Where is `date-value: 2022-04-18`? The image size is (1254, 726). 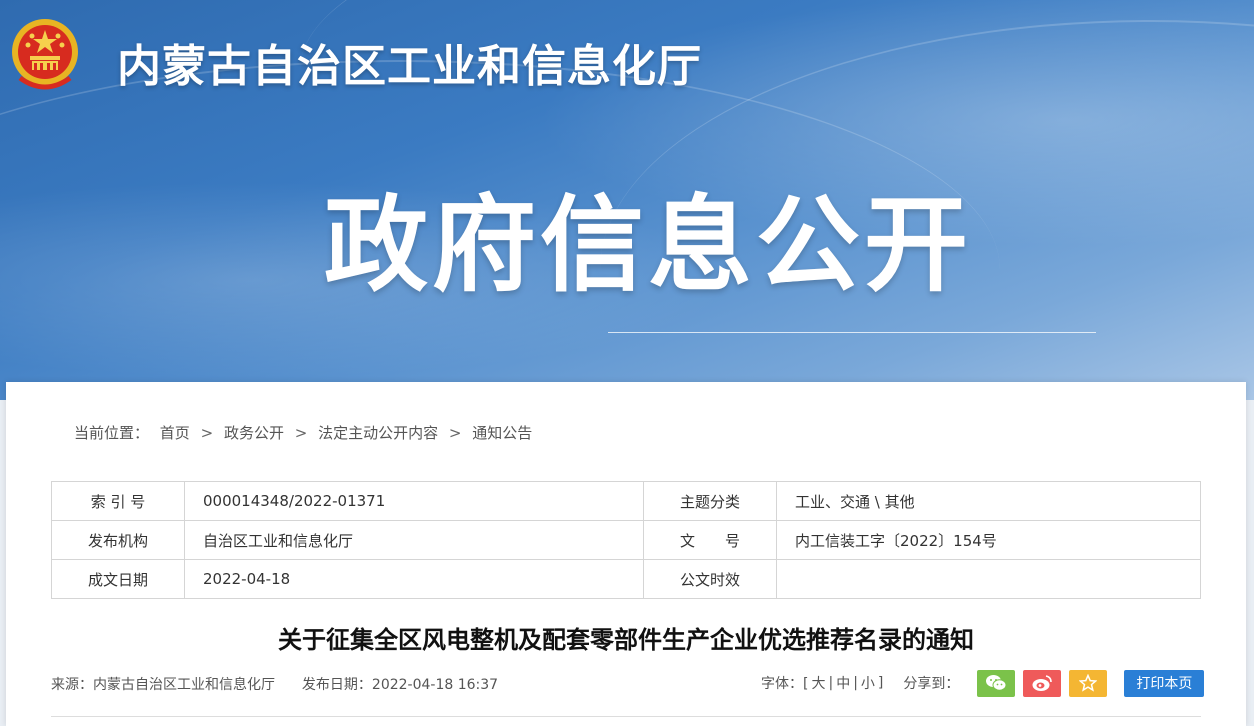 date-value: 2022-04-18 is located at coordinates (414, 579).